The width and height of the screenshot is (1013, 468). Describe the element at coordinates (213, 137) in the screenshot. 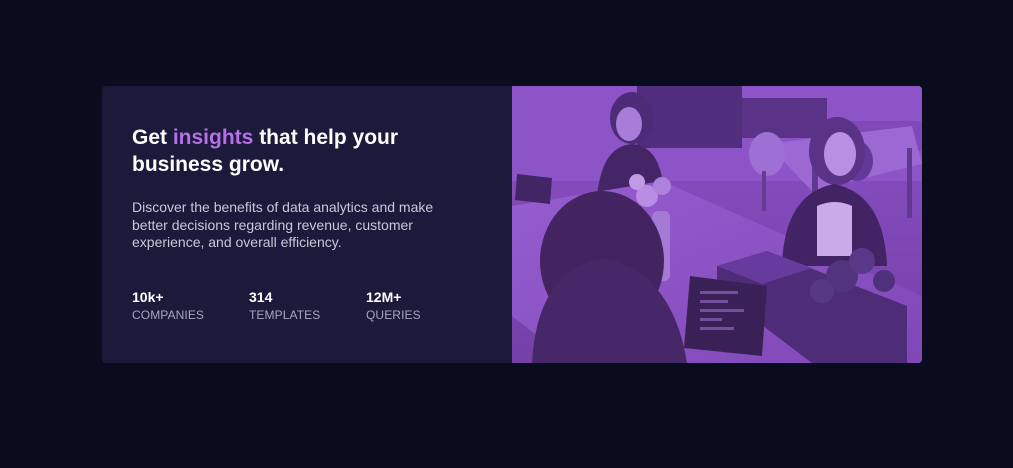

I see `headline-accent: insights` at that location.